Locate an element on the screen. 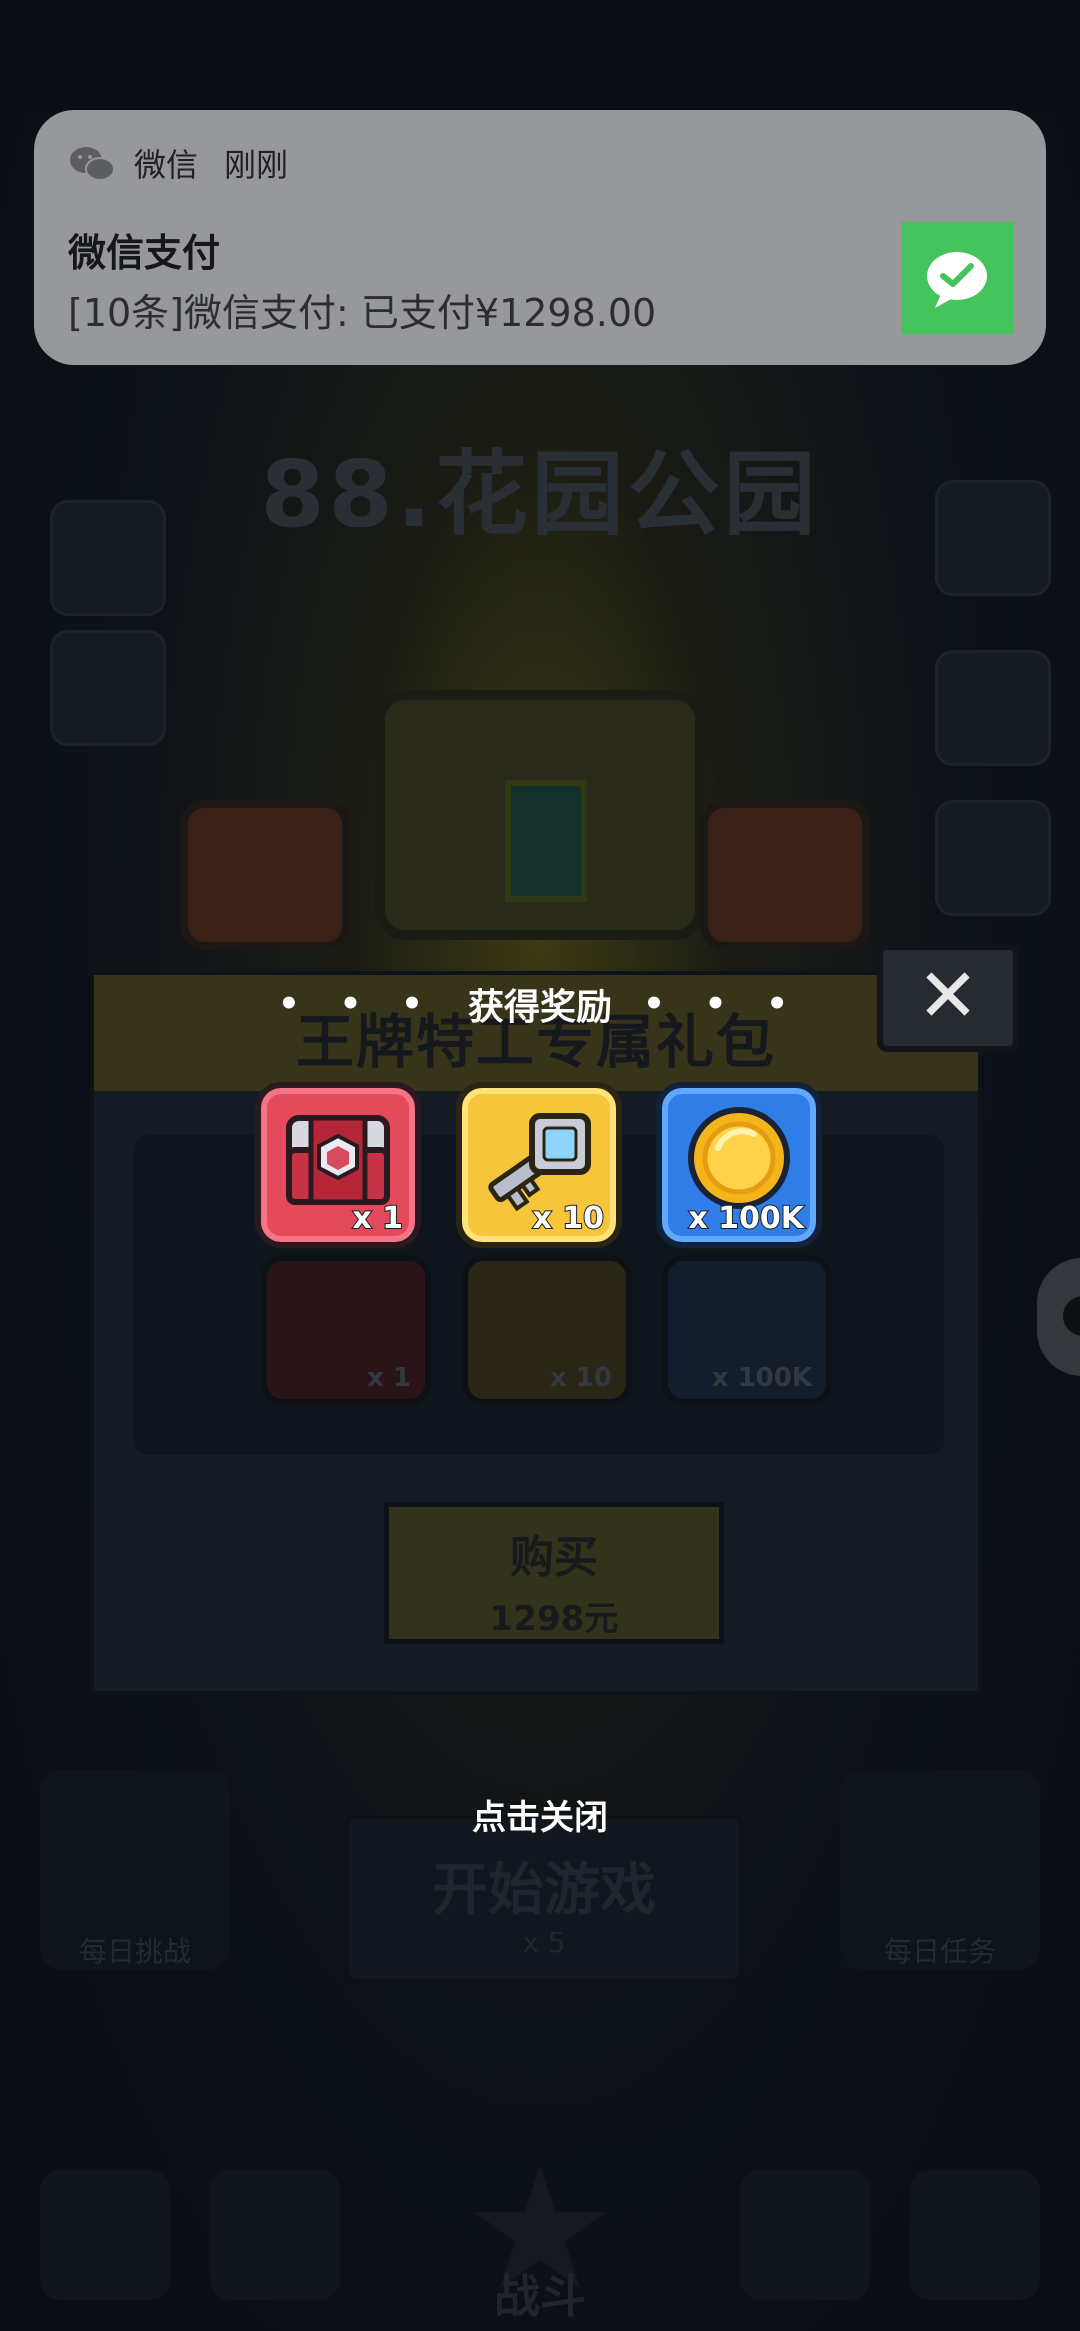 The height and width of the screenshot is (2331, 1080). notification-time: 刚刚 is located at coordinates (256, 165).